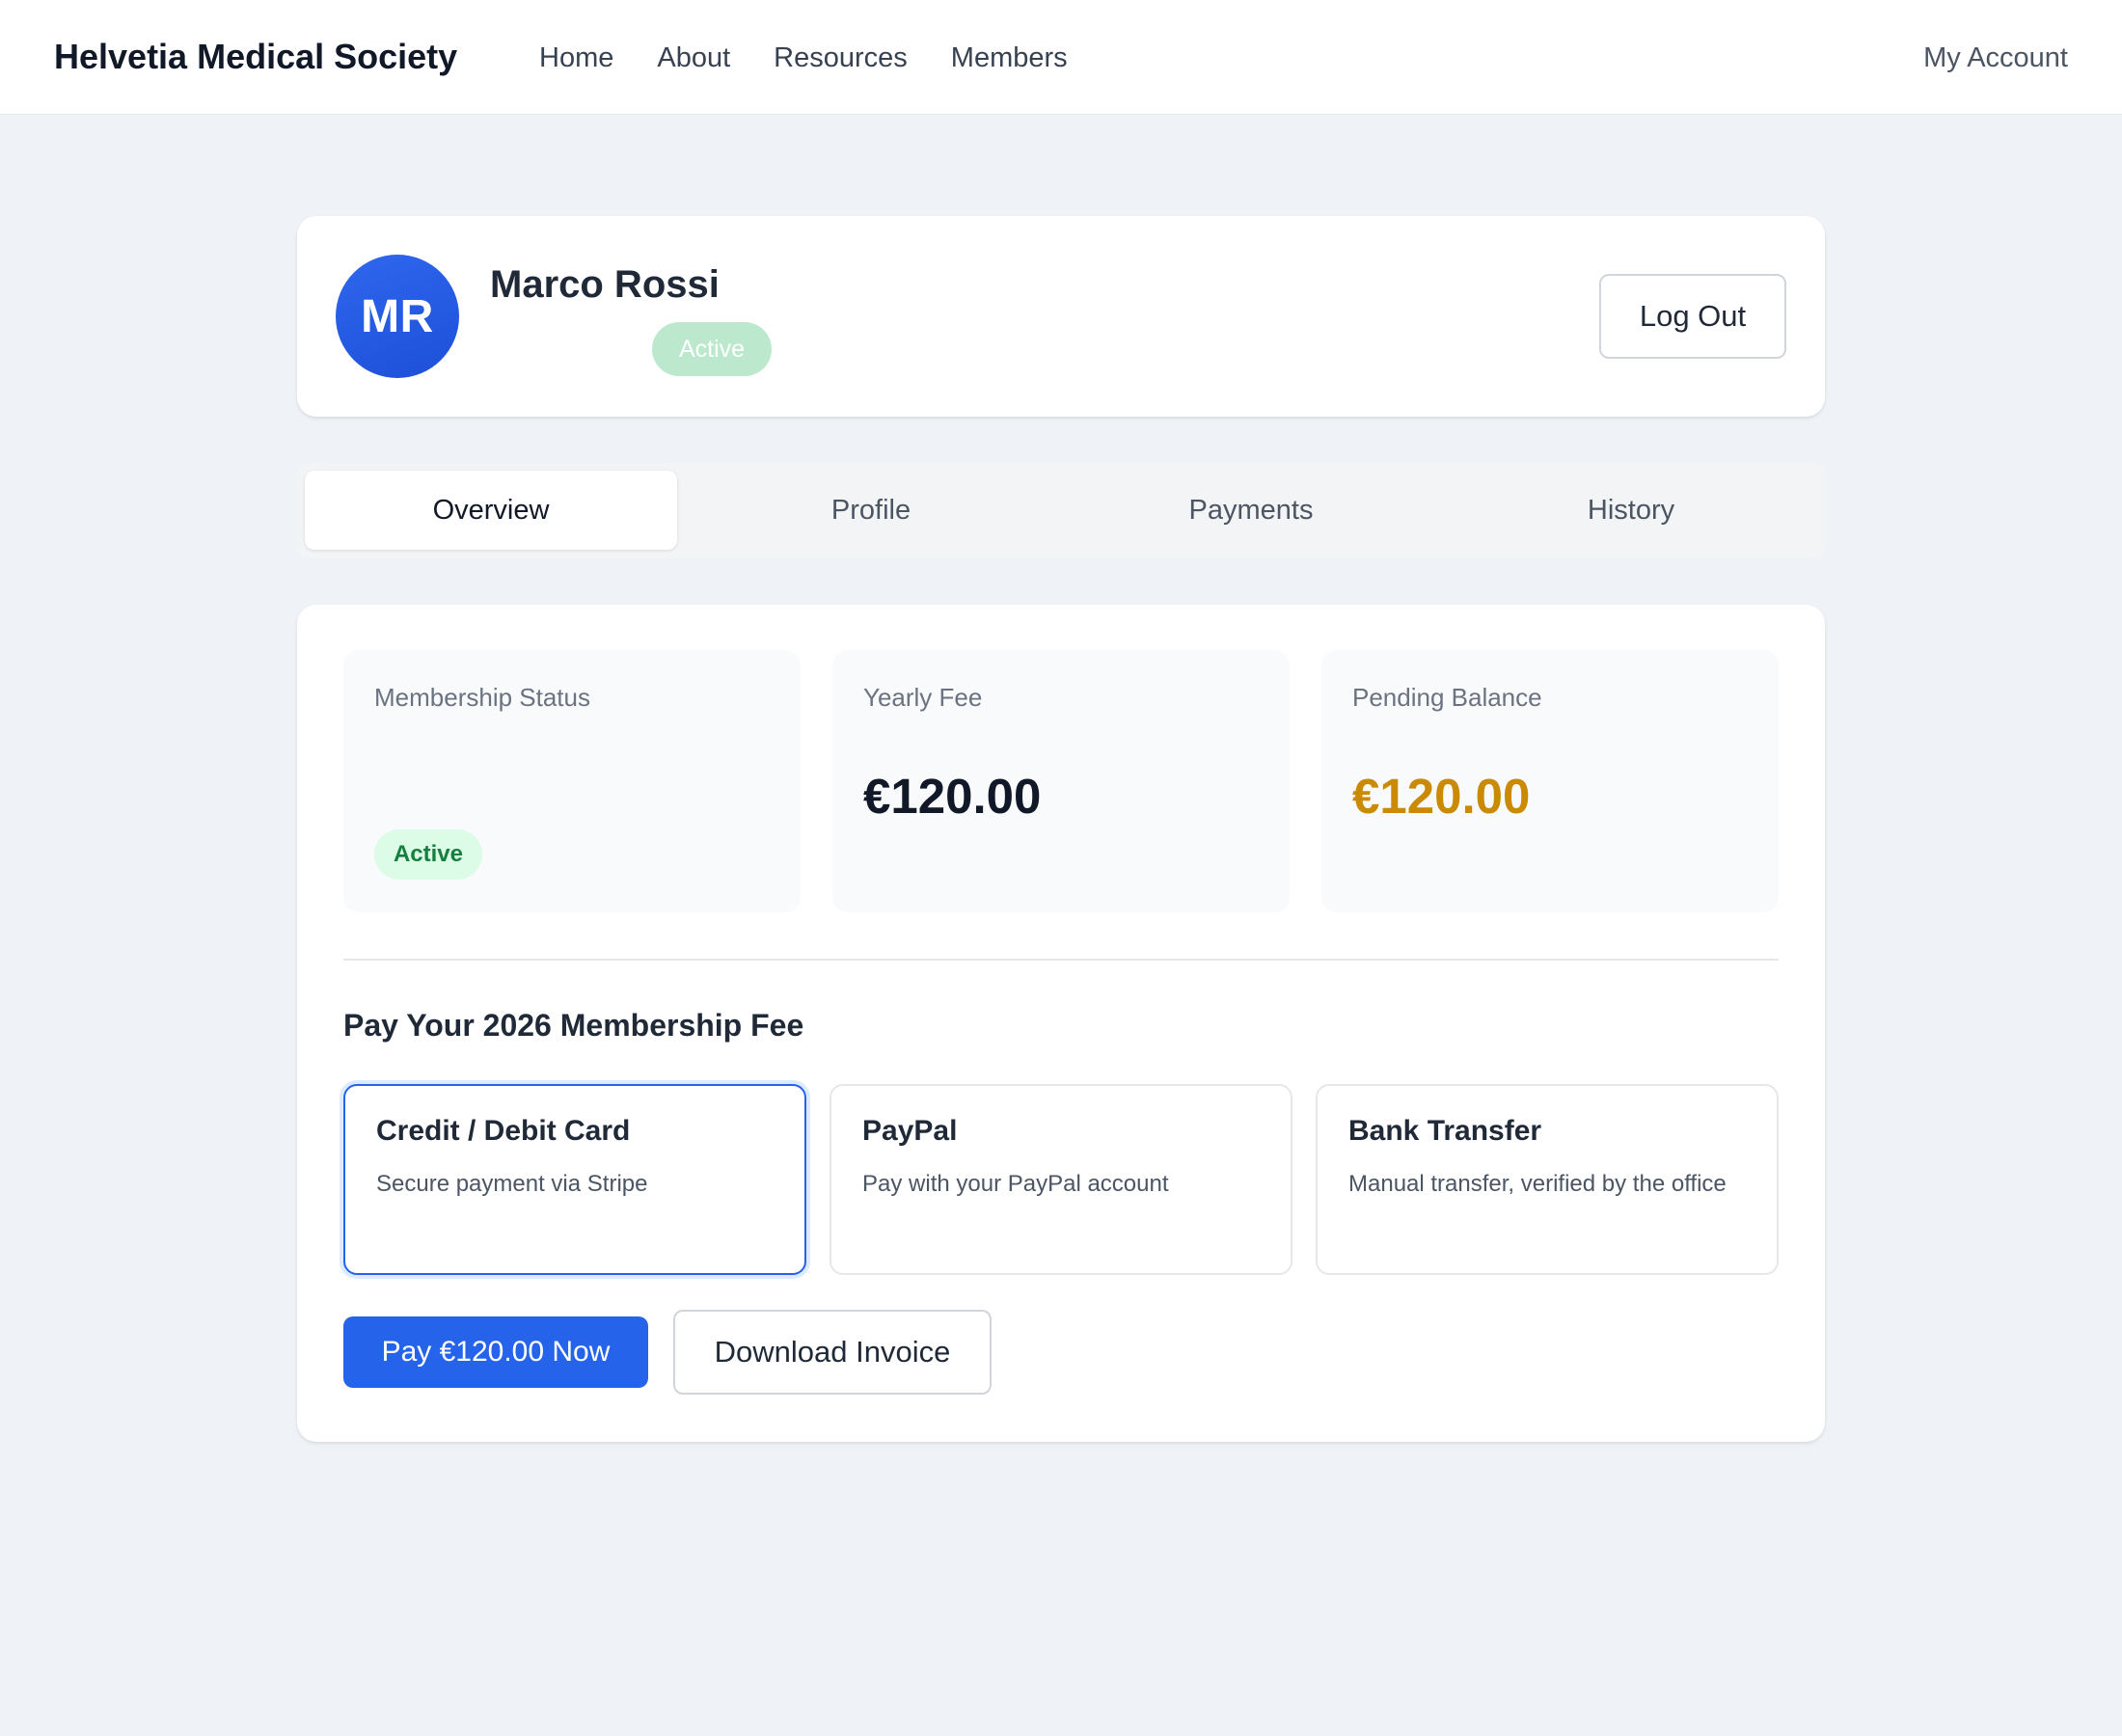  What do you see at coordinates (512, 1184) in the screenshot?
I see `payment-method-description: Secure payment via Stripe` at bounding box center [512, 1184].